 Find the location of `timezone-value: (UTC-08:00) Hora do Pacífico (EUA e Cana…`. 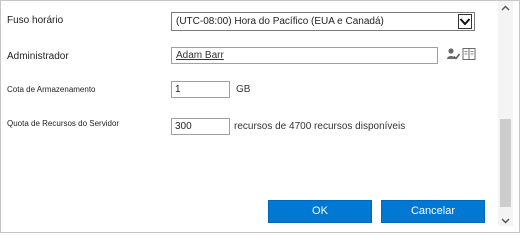

timezone-value: (UTC-08:00) Hora do Pacífico (EUA e Cana… is located at coordinates (280, 21).